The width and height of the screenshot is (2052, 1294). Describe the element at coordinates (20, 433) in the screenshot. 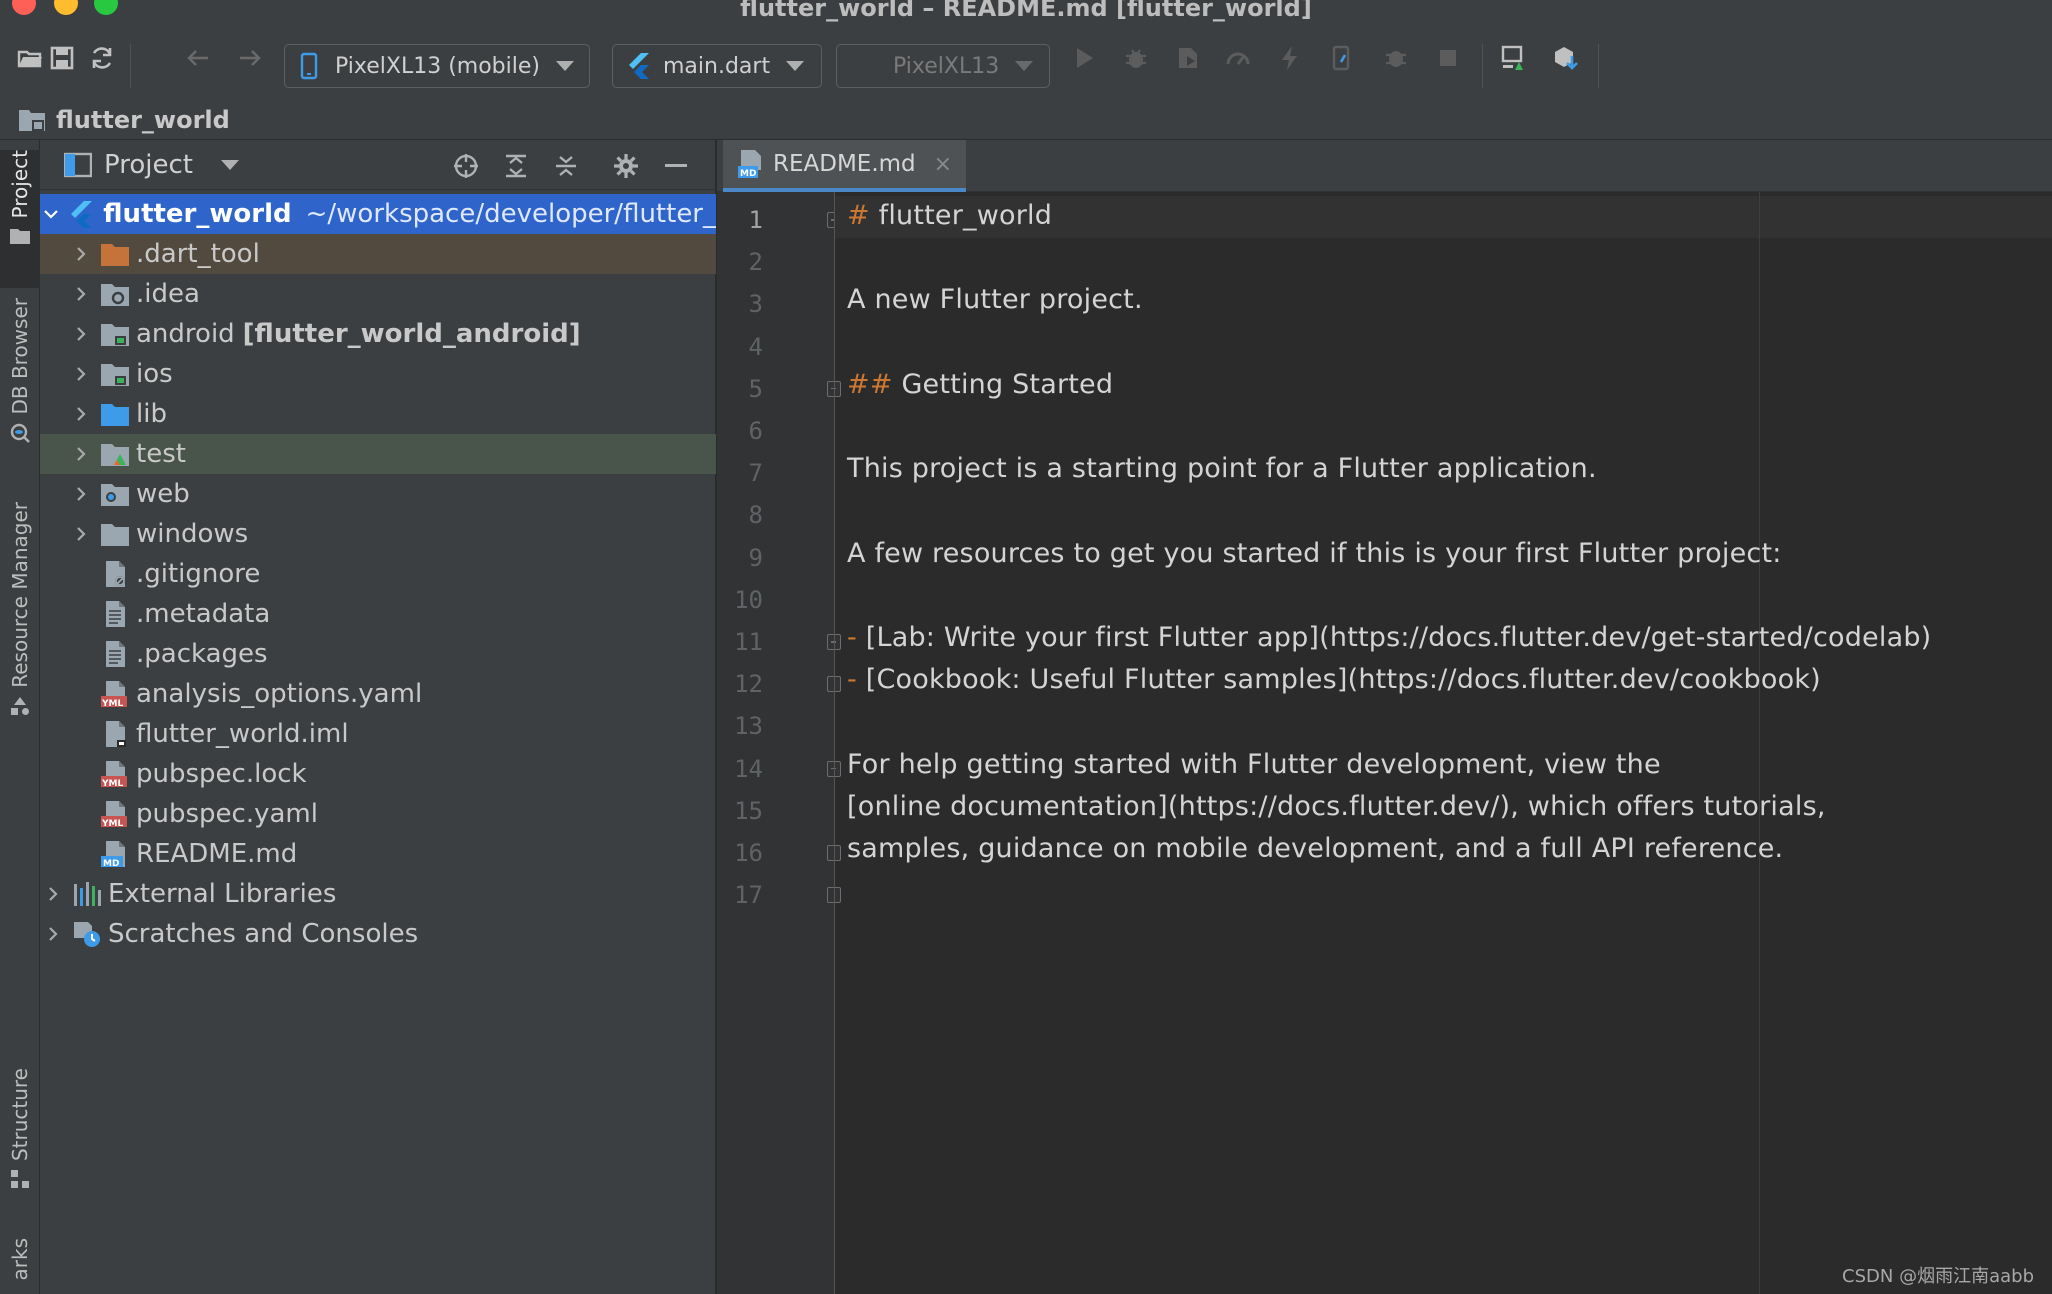

I see `database-search-icon` at that location.